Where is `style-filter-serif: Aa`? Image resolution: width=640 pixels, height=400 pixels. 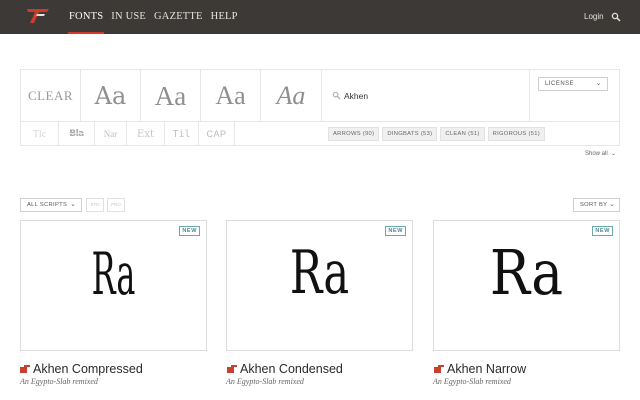 style-filter-serif: Aa is located at coordinates (111, 96).